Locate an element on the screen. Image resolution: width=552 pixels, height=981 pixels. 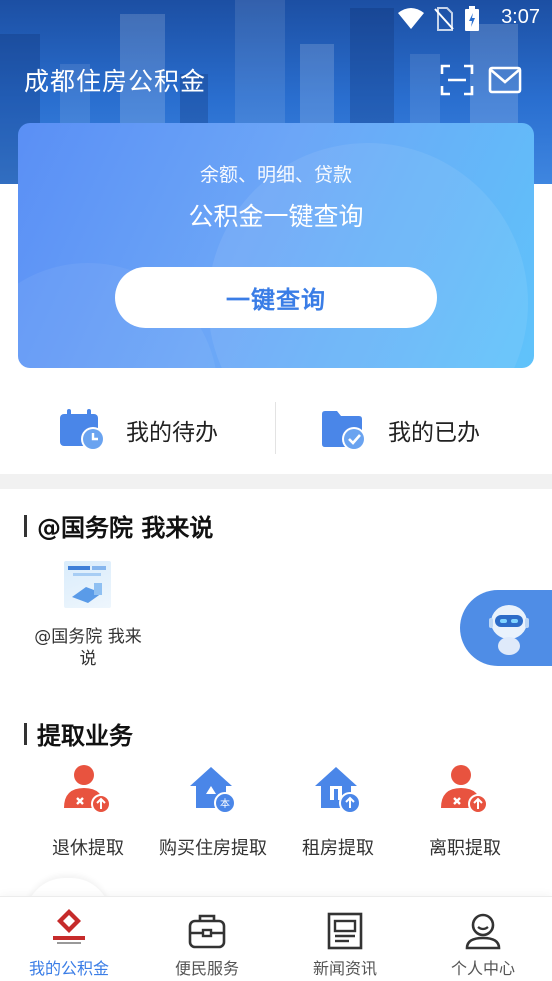
card-subtitle: 余额、明细、贷款 is located at coordinates (275, 175).